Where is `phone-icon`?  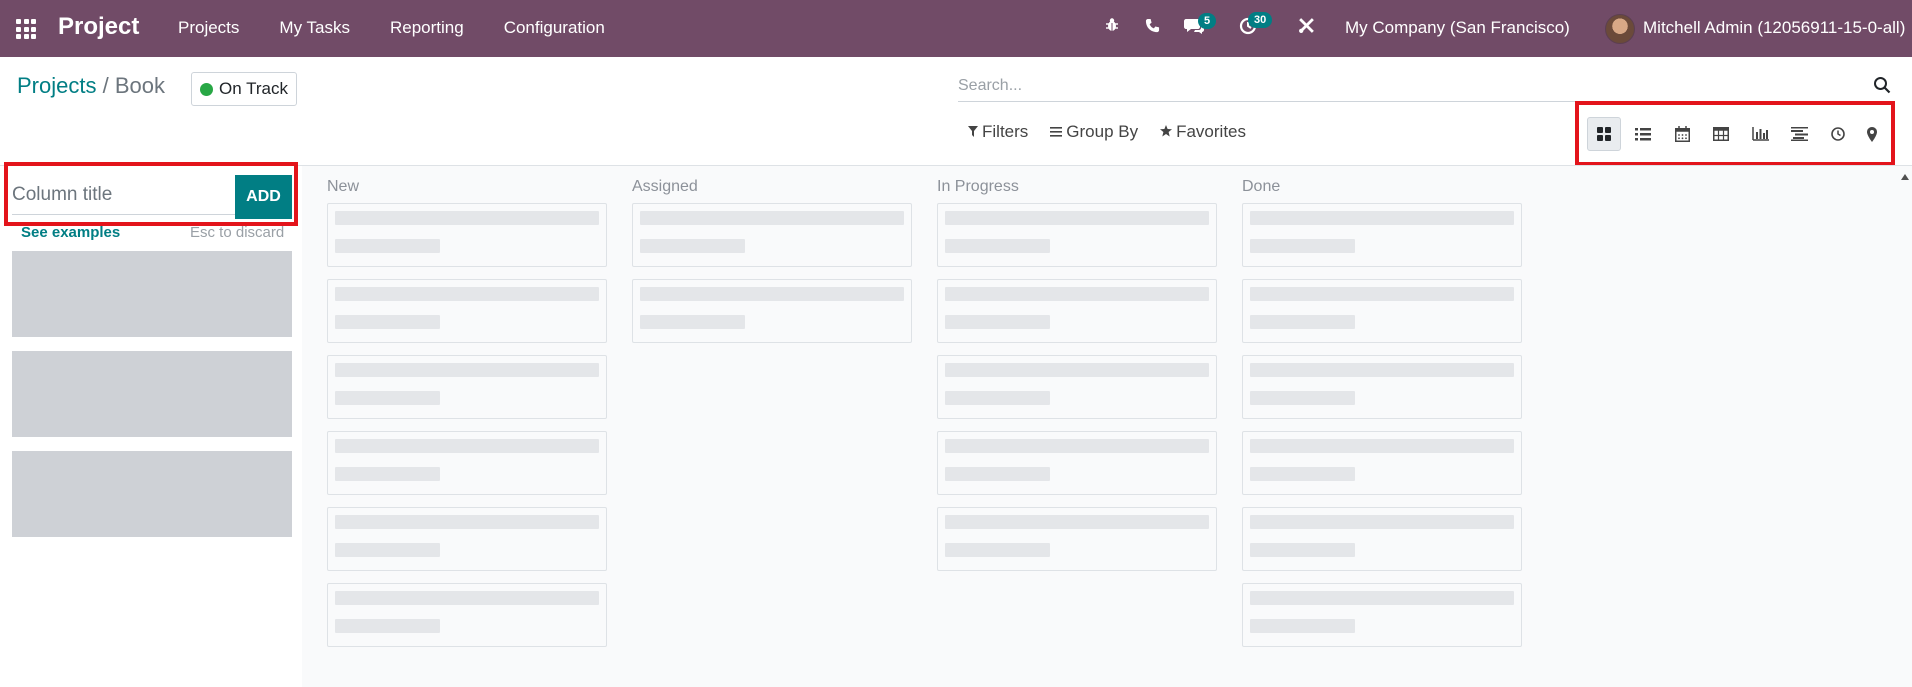 phone-icon is located at coordinates (1152, 28).